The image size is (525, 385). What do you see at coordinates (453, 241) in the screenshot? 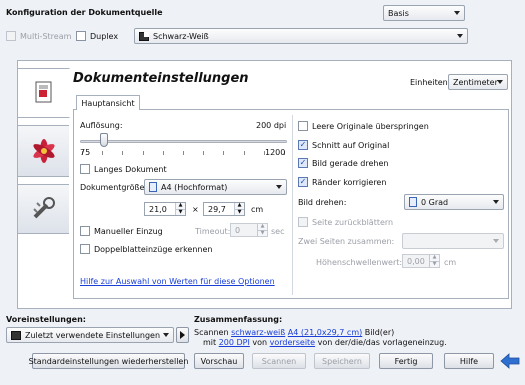
I see `merge-select` at bounding box center [453, 241].